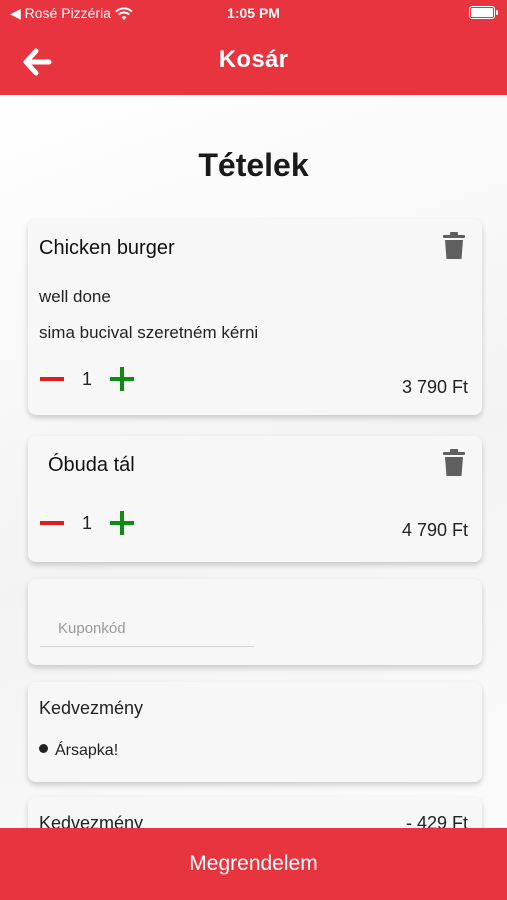  What do you see at coordinates (483, 12) in the screenshot?
I see `battery-icon` at bounding box center [483, 12].